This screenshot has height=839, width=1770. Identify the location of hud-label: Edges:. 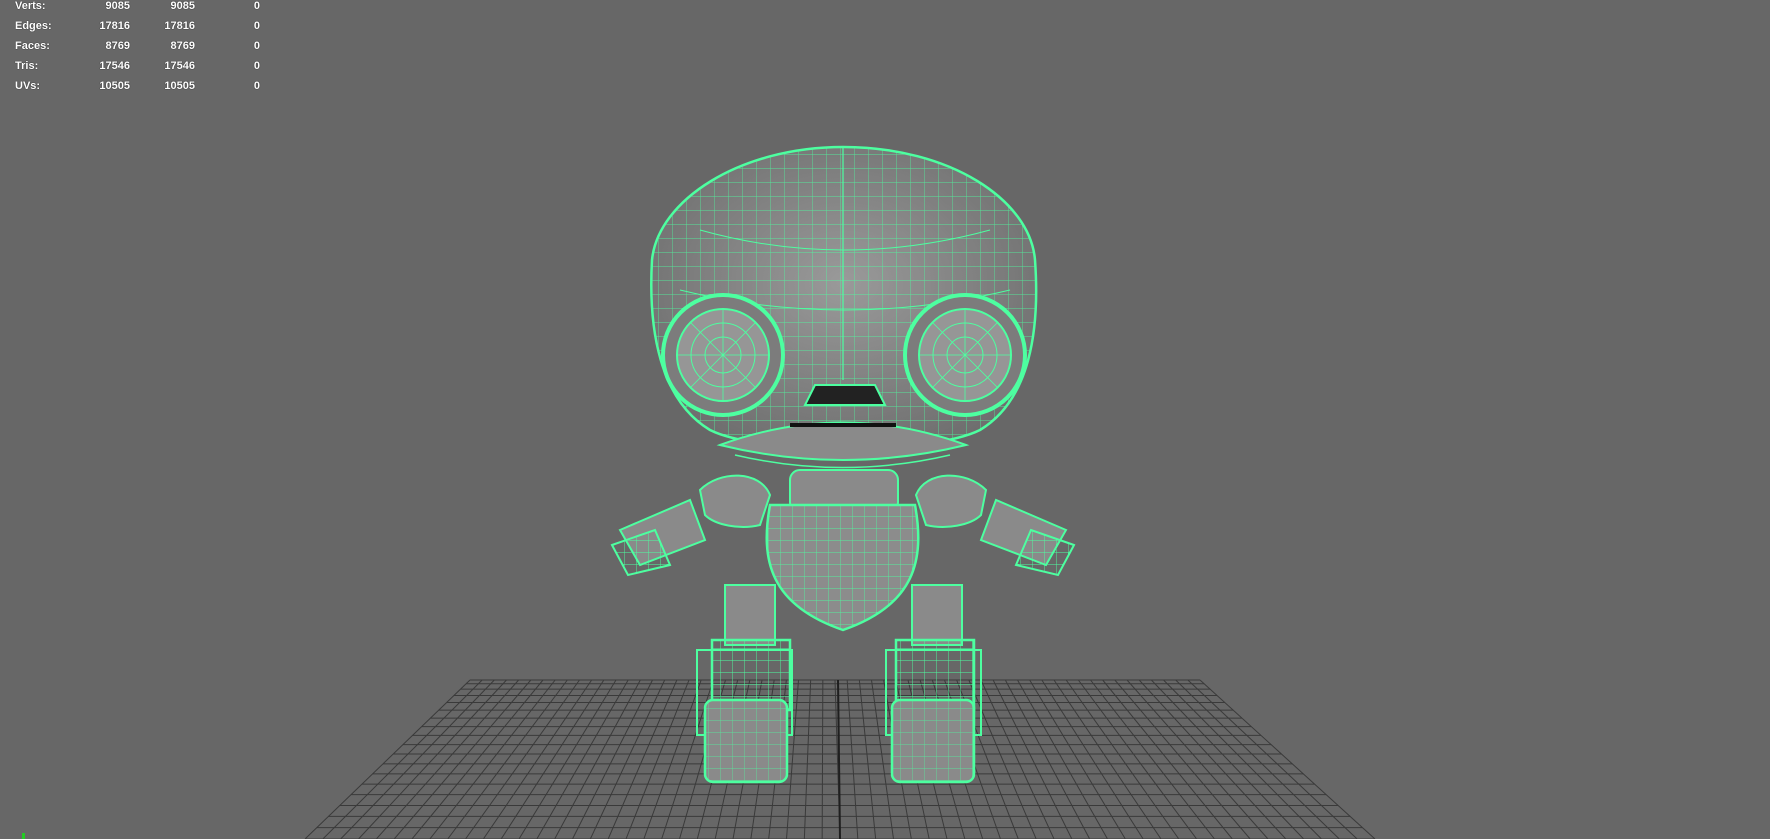
(33, 26).